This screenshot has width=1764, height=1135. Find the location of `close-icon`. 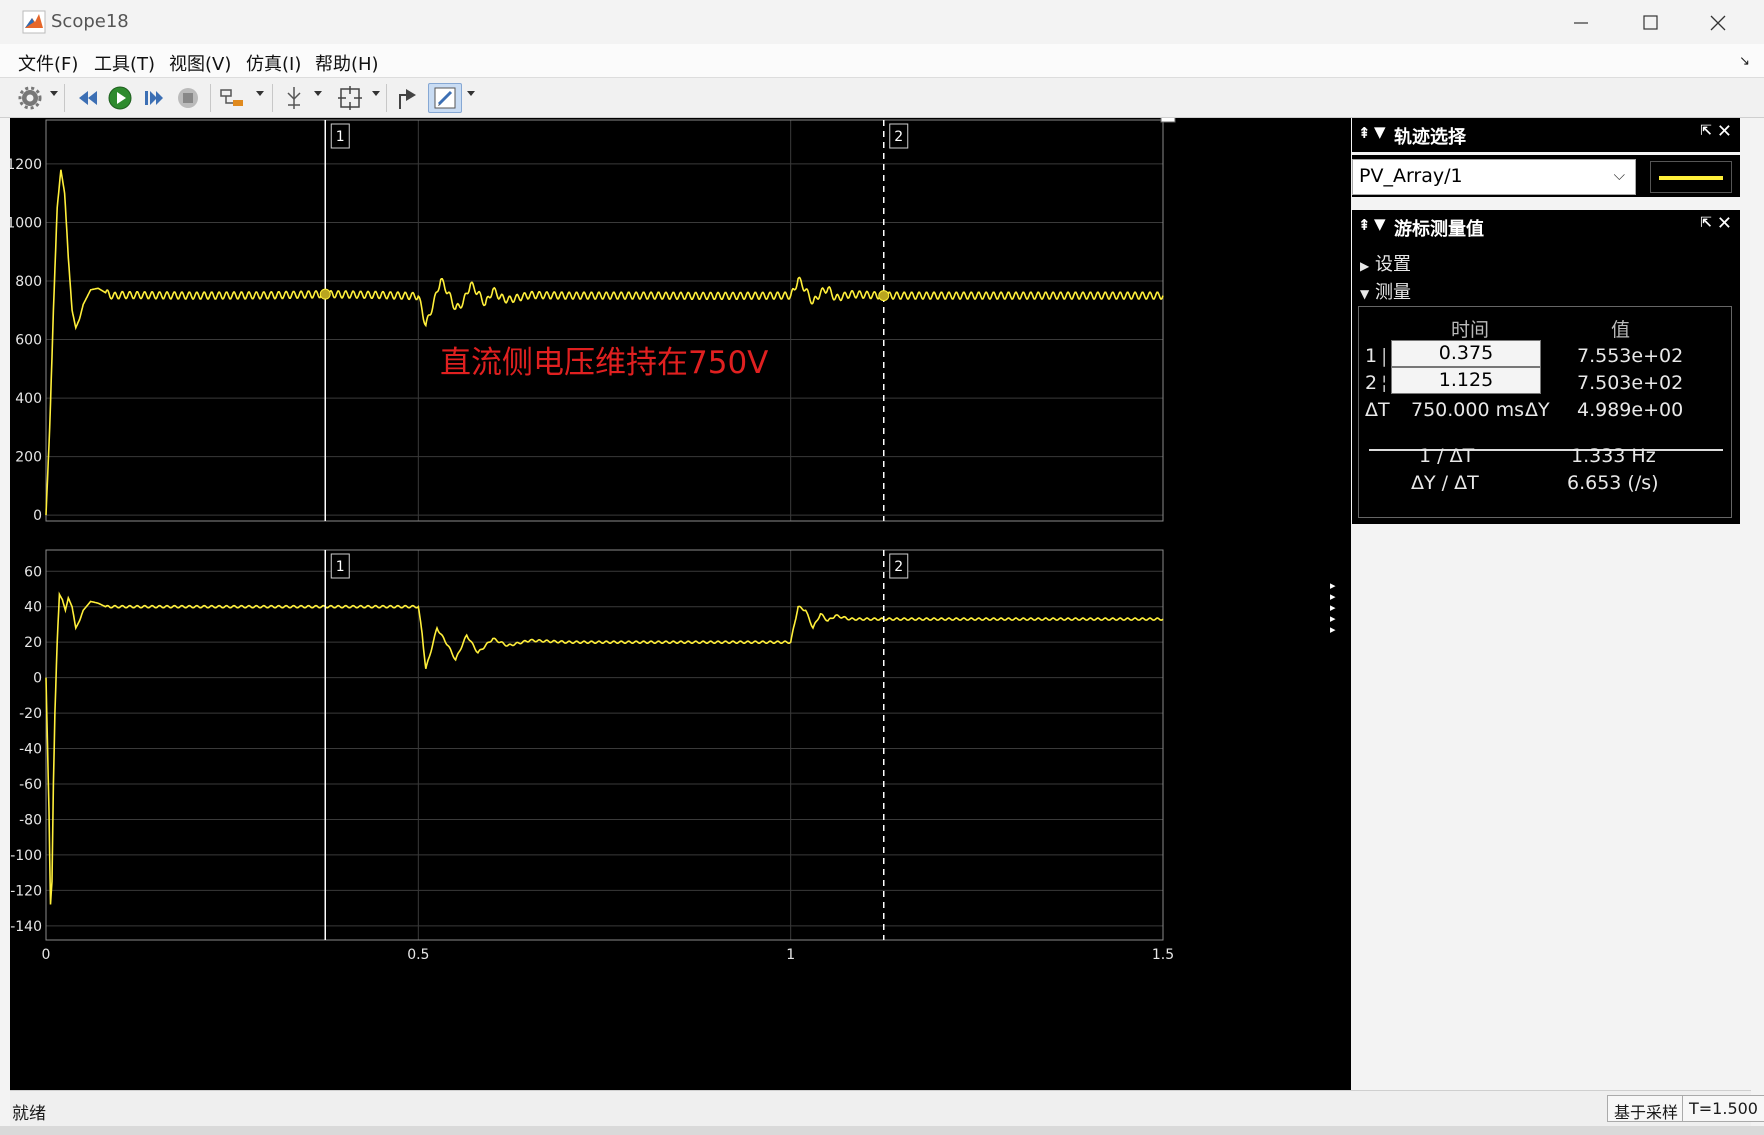

close-icon is located at coordinates (1718, 23).